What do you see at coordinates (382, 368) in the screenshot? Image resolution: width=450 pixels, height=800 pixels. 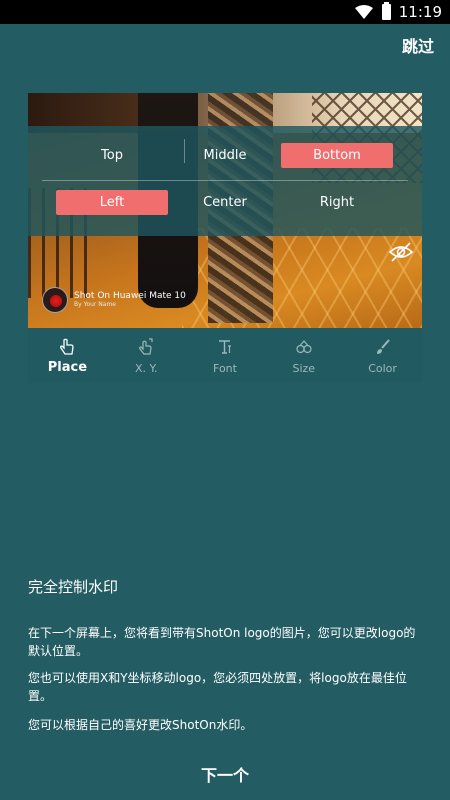 I see `tool-color-label: Color` at bounding box center [382, 368].